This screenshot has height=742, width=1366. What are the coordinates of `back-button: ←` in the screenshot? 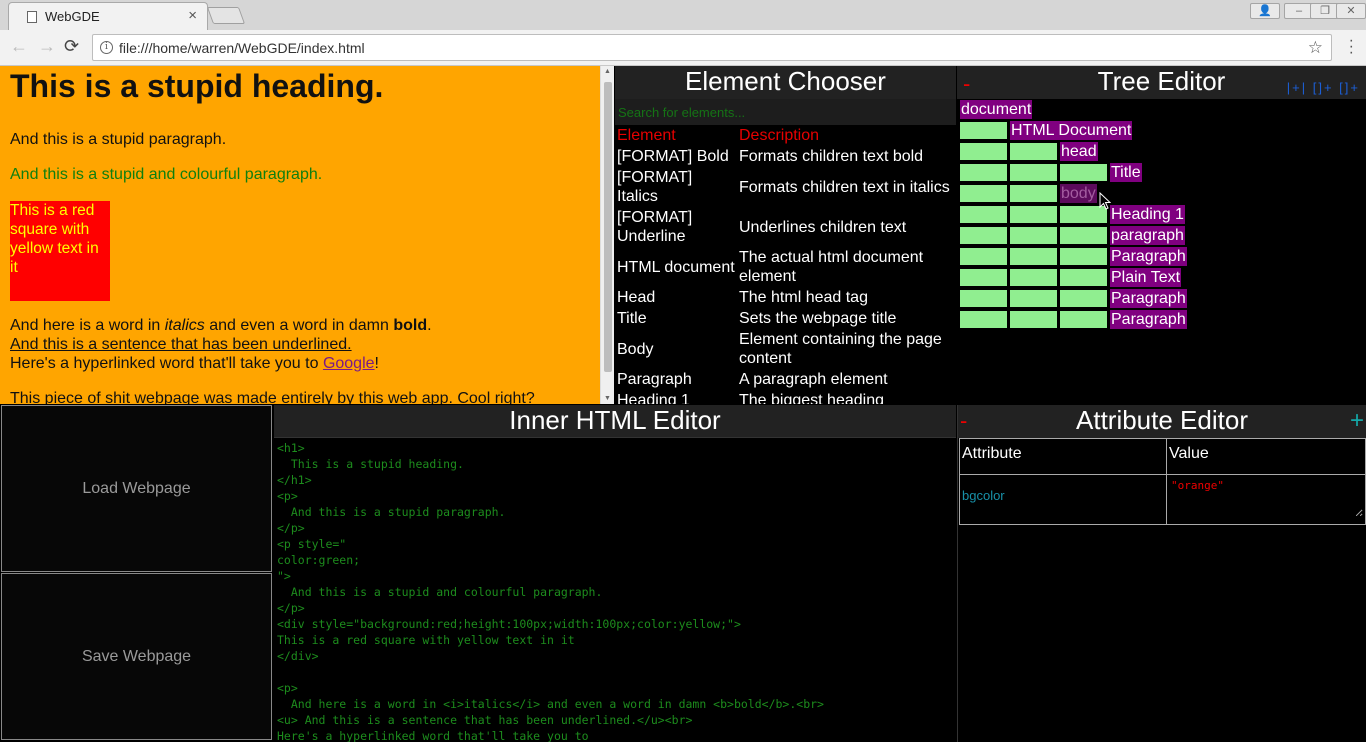 It's located at (19, 46).